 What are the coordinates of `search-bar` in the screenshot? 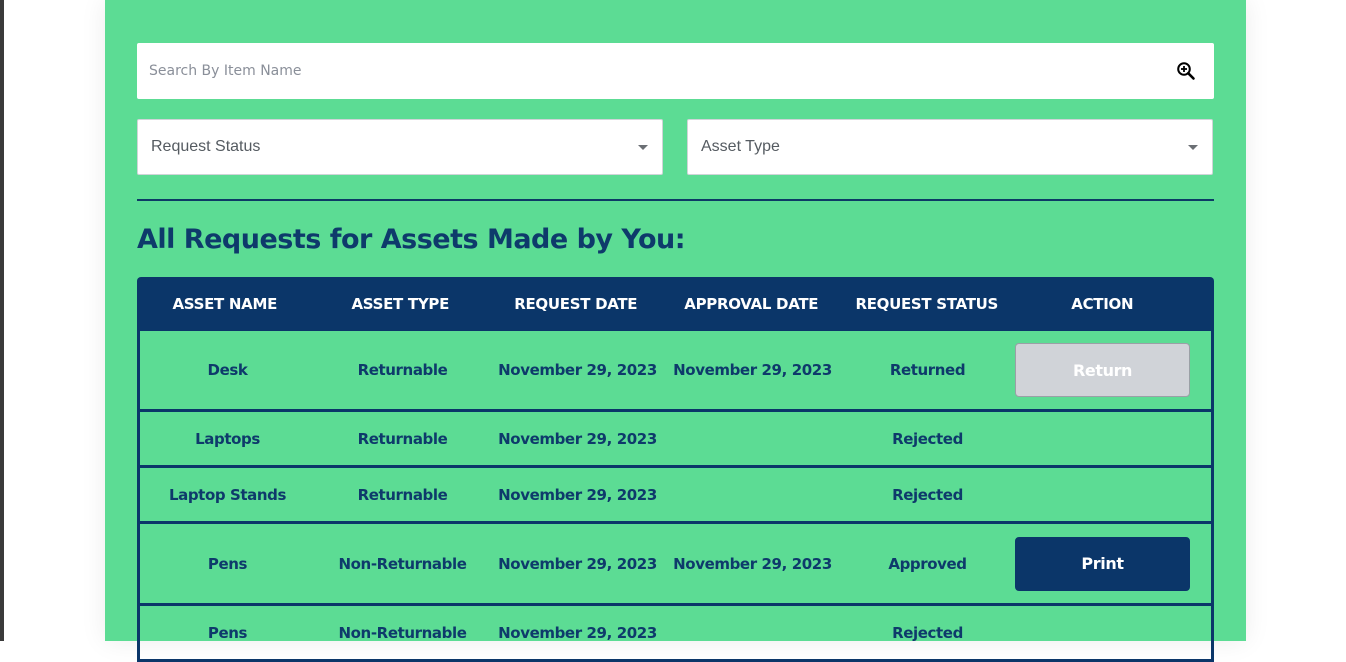 It's located at (675, 71).